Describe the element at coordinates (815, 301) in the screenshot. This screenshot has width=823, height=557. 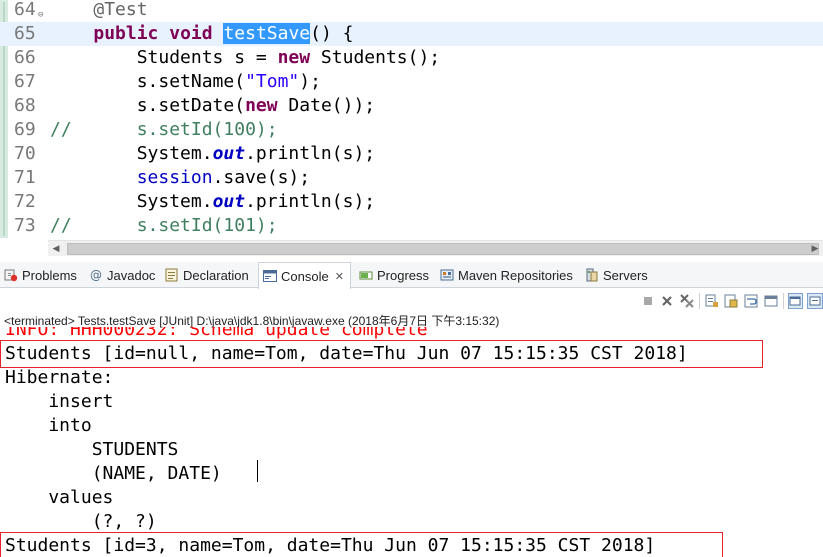
I see `display-selected-console-icon` at that location.